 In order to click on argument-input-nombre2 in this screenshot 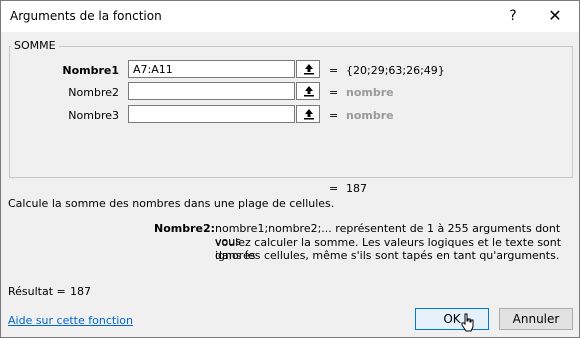, I will do `click(211, 91)`.